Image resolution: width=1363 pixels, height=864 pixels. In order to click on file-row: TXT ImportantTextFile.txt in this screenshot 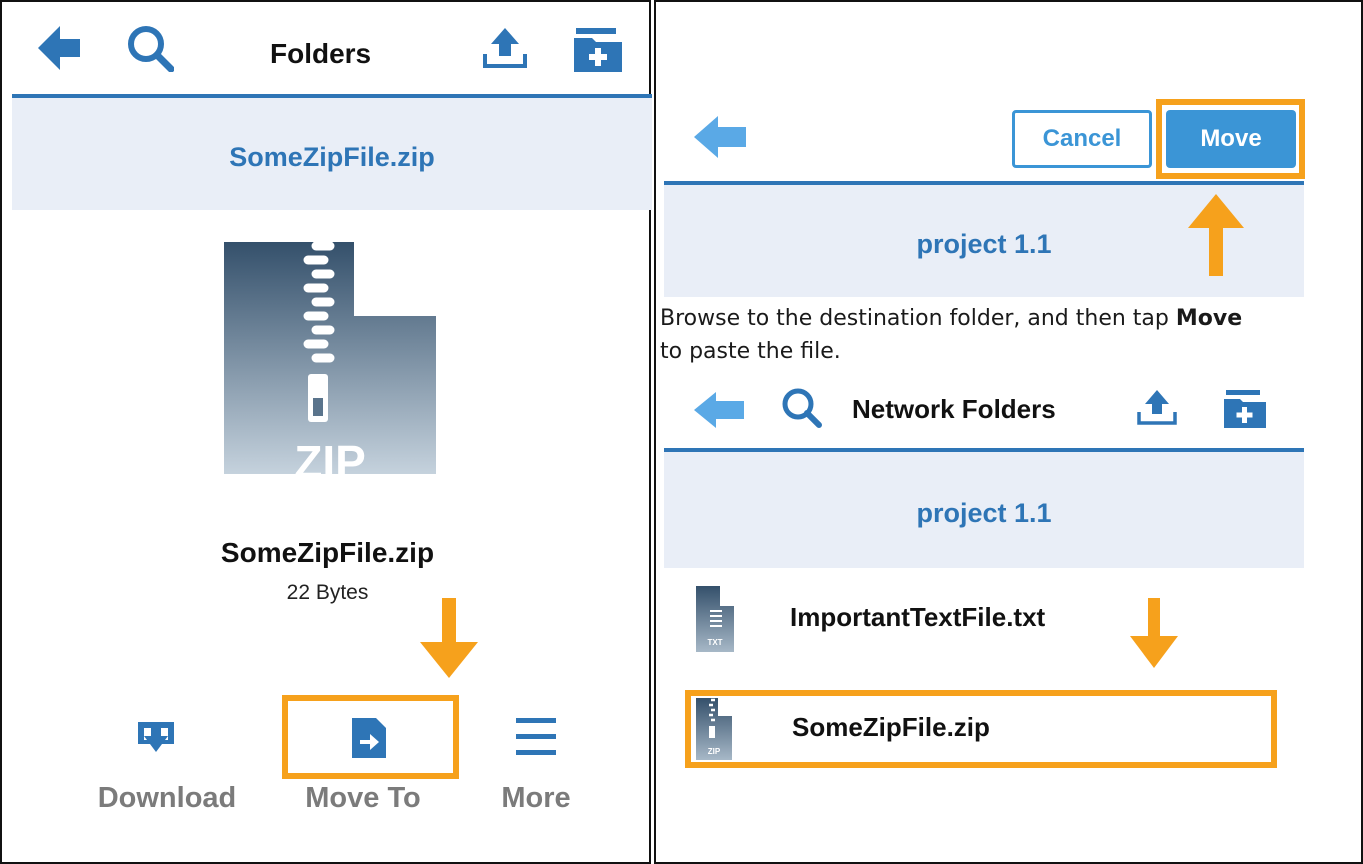, I will do `click(997, 621)`.